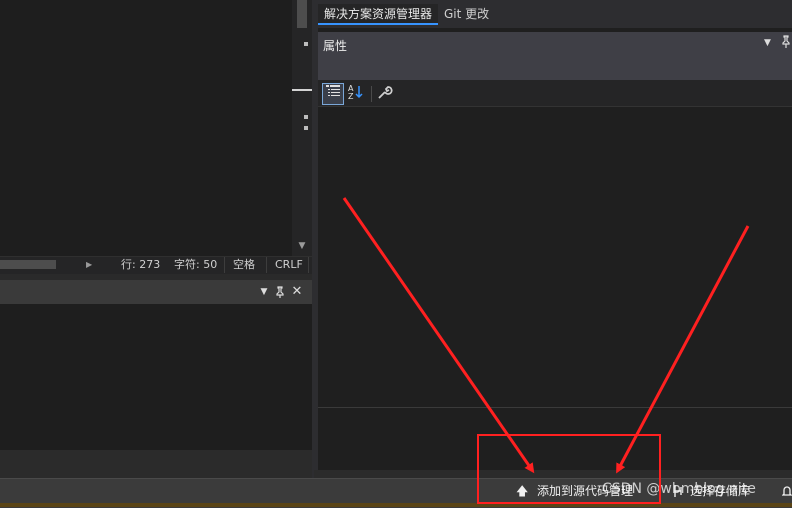  What do you see at coordinates (786, 491) in the screenshot?
I see `bell-icon` at bounding box center [786, 491].